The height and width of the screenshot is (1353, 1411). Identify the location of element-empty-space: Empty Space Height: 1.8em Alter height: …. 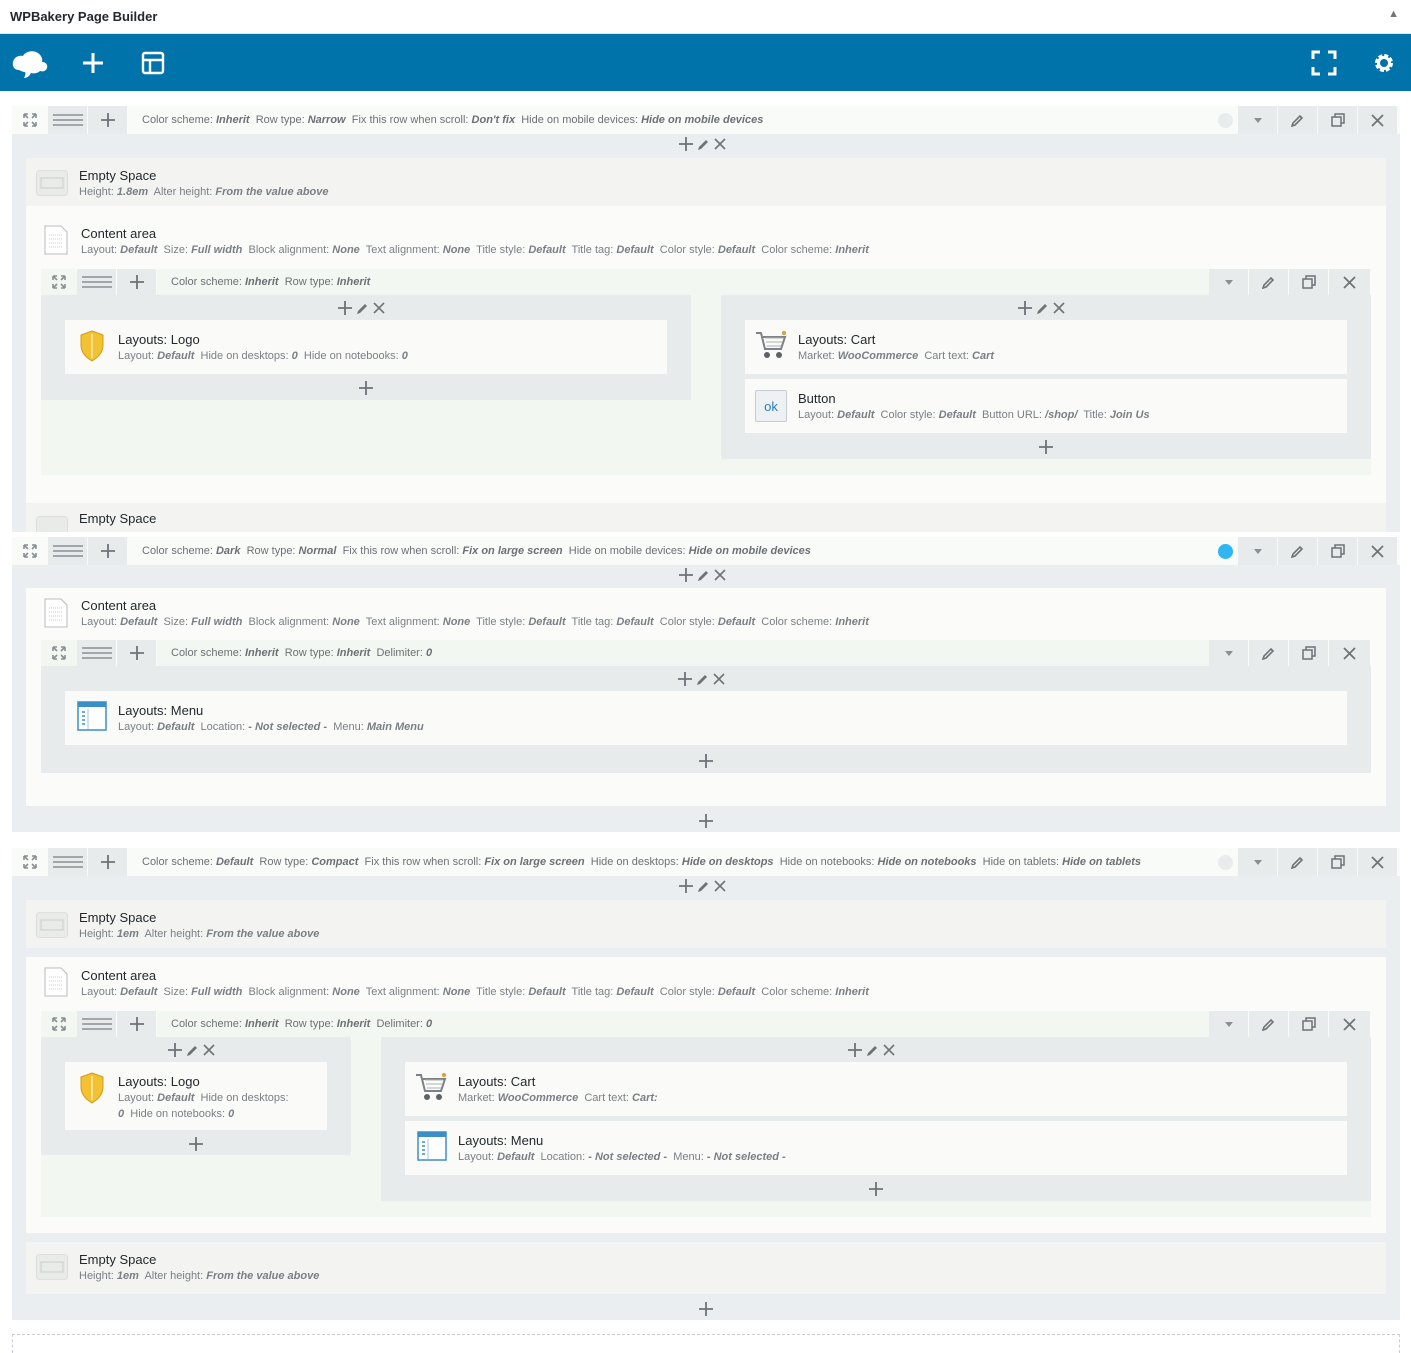
(706, 182).